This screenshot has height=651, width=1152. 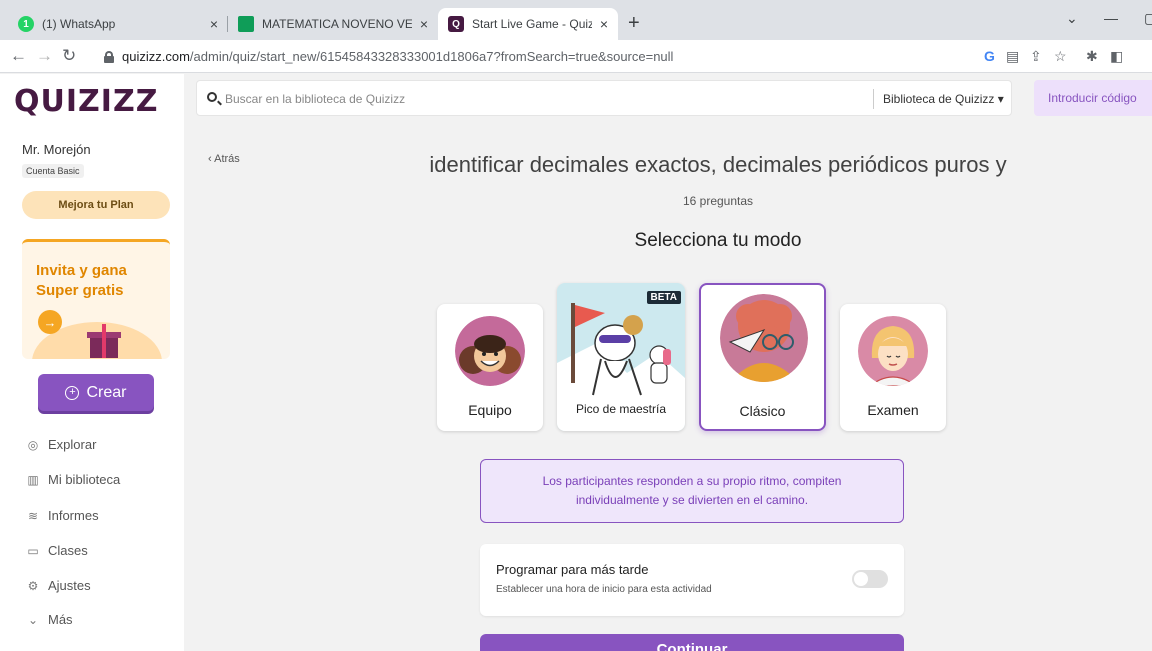 What do you see at coordinates (72, 444) in the screenshot?
I see `sidebar-item-label: Explorar` at bounding box center [72, 444].